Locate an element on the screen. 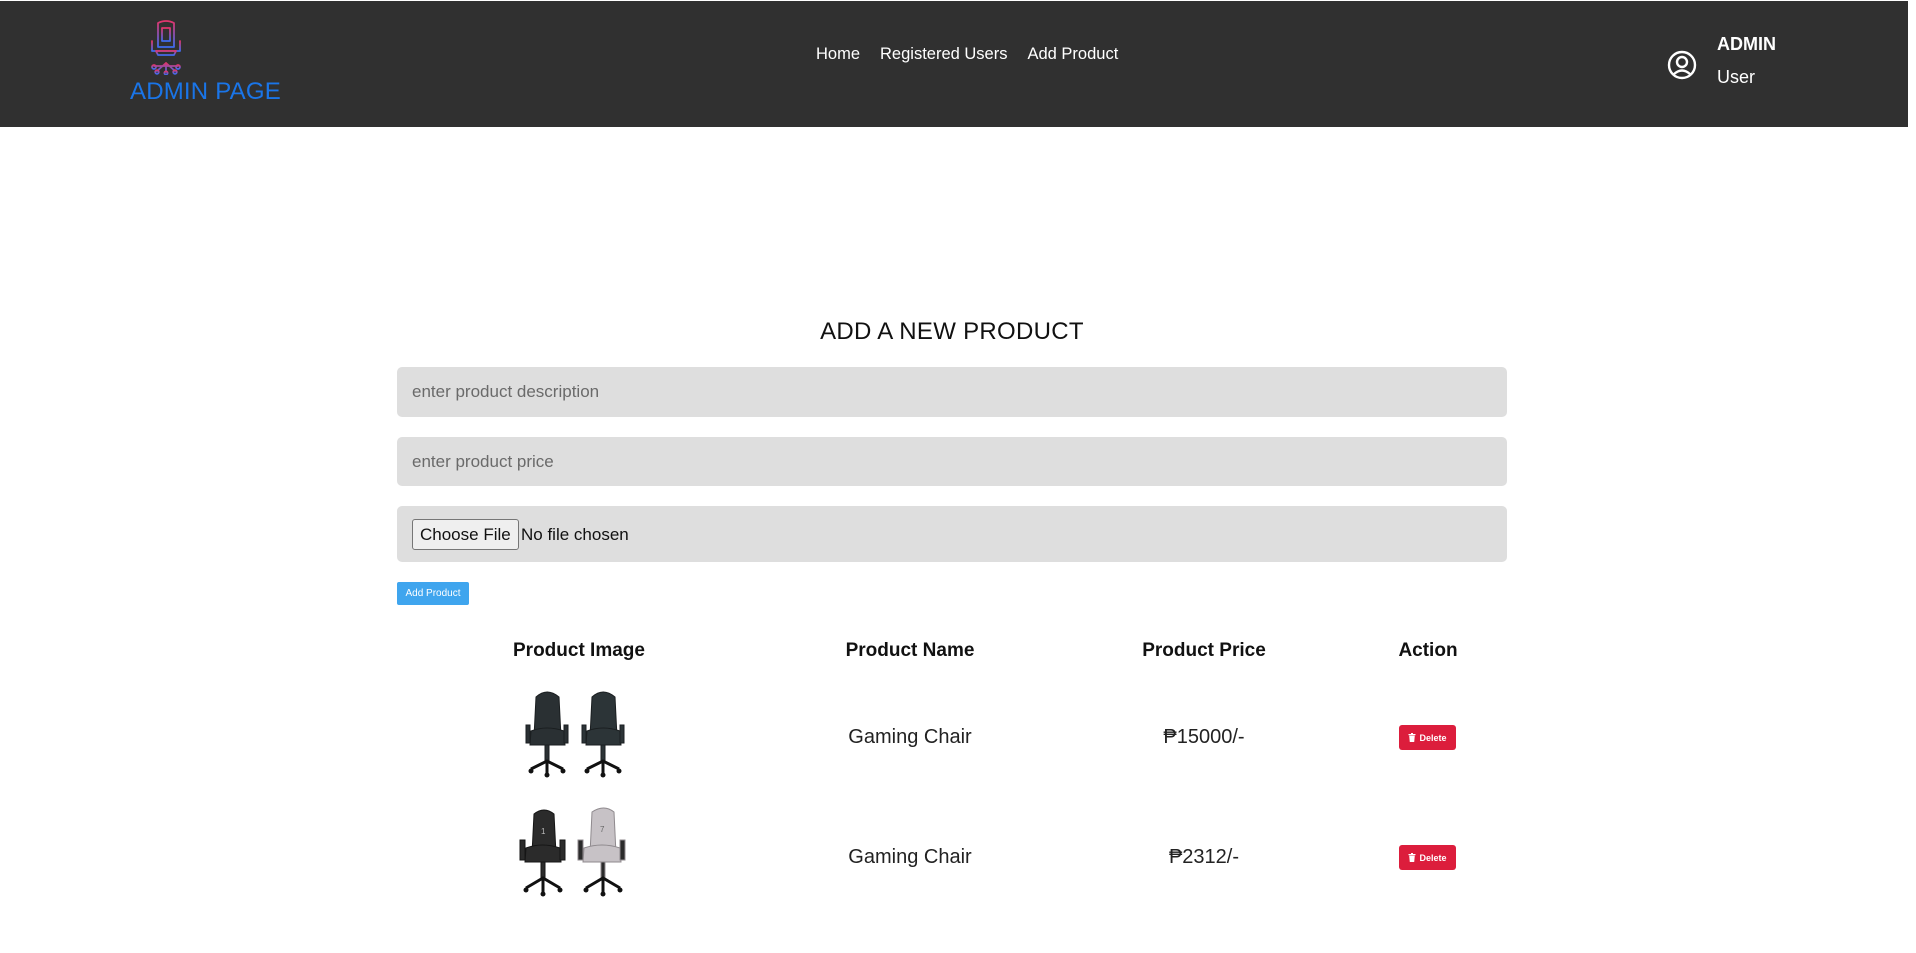 The image size is (1916, 953). user-role: ADMIN is located at coordinates (1746, 44).